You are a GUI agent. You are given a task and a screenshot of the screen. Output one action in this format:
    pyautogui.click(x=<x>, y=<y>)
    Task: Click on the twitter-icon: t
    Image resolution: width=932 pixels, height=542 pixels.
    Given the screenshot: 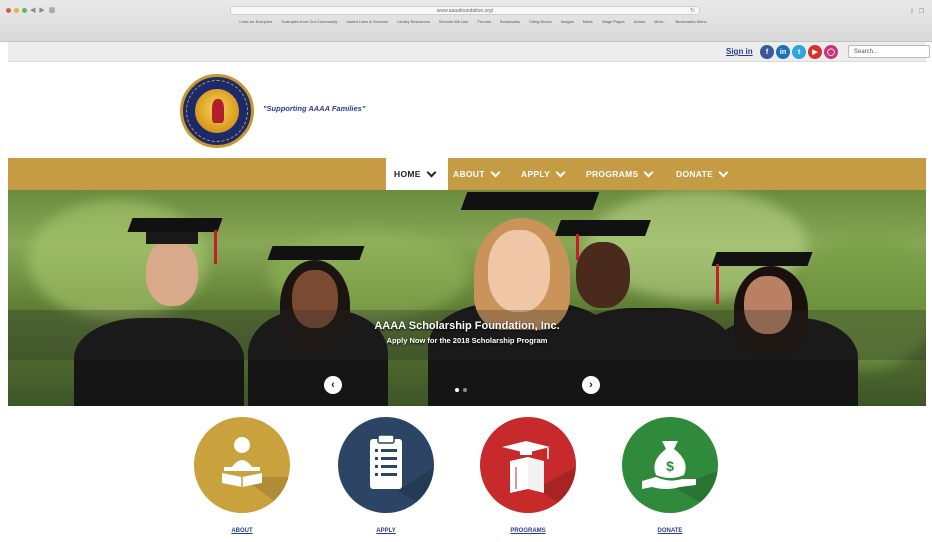 What is the action you would take?
    pyautogui.click(x=799, y=52)
    